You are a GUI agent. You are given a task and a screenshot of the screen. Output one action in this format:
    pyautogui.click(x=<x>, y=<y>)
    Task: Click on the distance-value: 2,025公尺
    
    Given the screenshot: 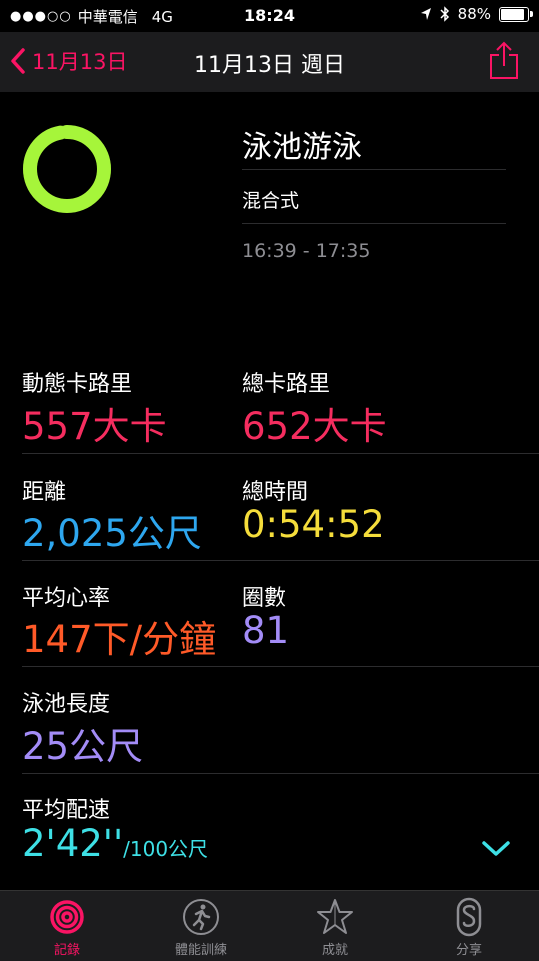 What is the action you would take?
    pyautogui.click(x=112, y=533)
    